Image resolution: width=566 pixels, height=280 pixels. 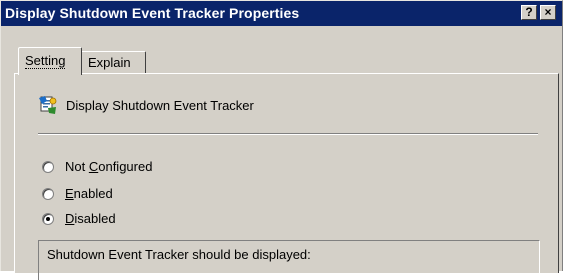 I want to click on radio-button-checked, so click(x=48, y=219).